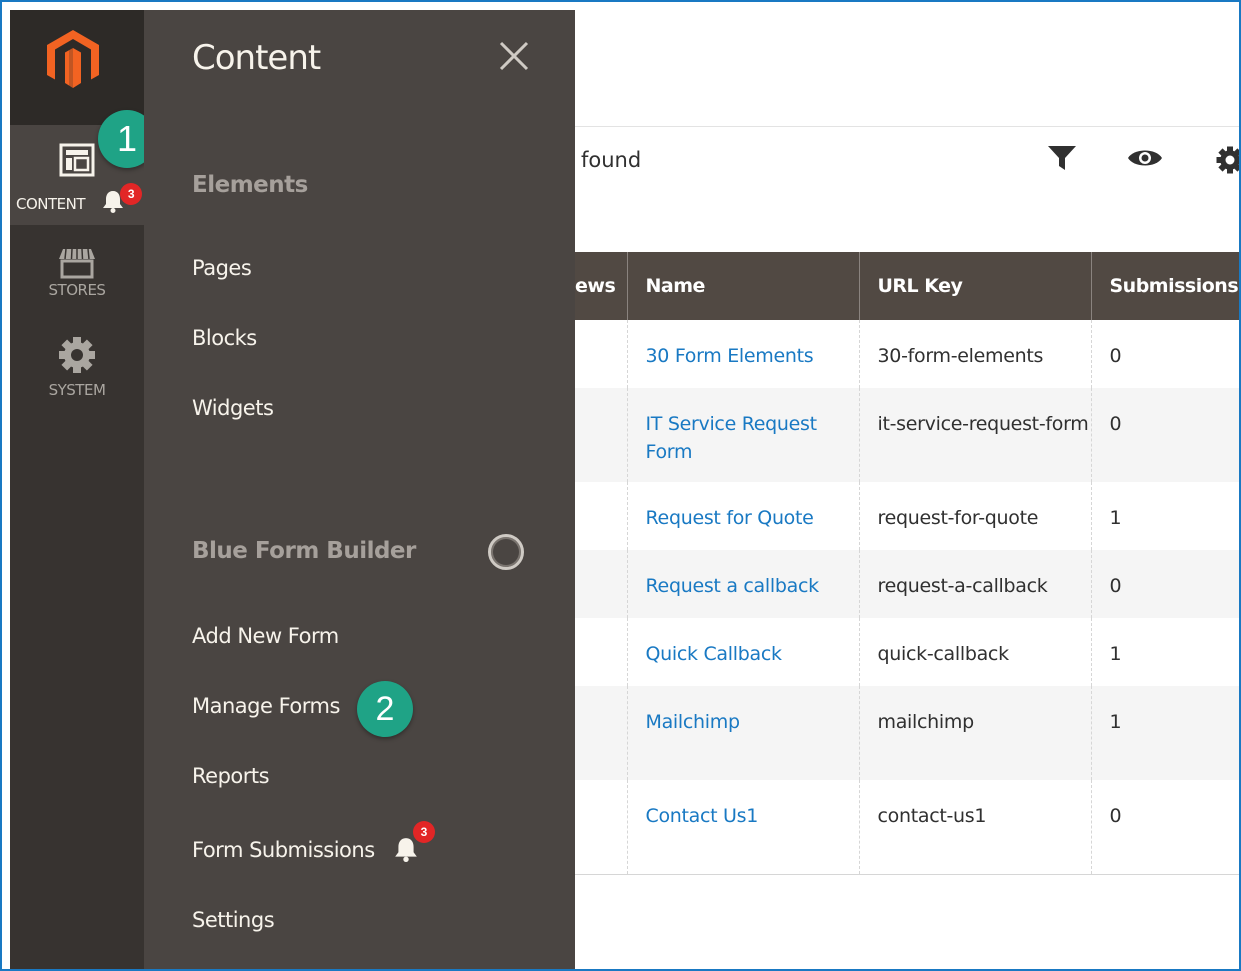 The height and width of the screenshot is (971, 1241). I want to click on menu-item-blocks: Blocks, so click(224, 338).